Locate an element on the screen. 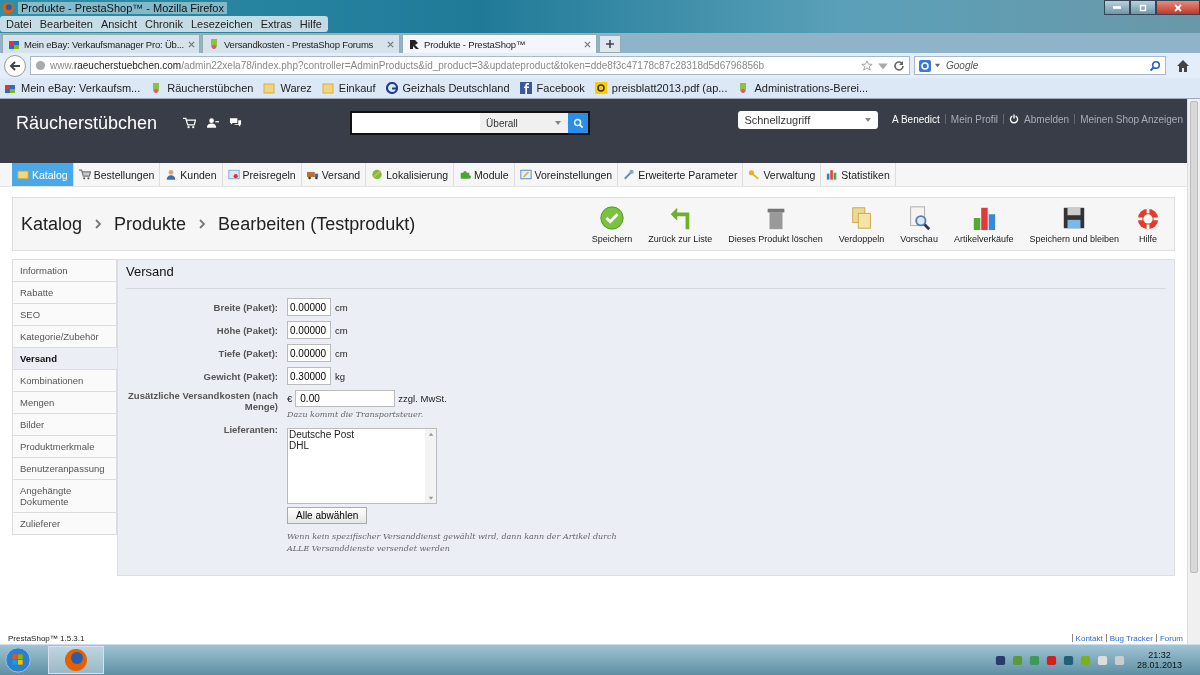 The height and width of the screenshot is (675, 1200). breadcrumb-item: Produkte is located at coordinates (150, 224).